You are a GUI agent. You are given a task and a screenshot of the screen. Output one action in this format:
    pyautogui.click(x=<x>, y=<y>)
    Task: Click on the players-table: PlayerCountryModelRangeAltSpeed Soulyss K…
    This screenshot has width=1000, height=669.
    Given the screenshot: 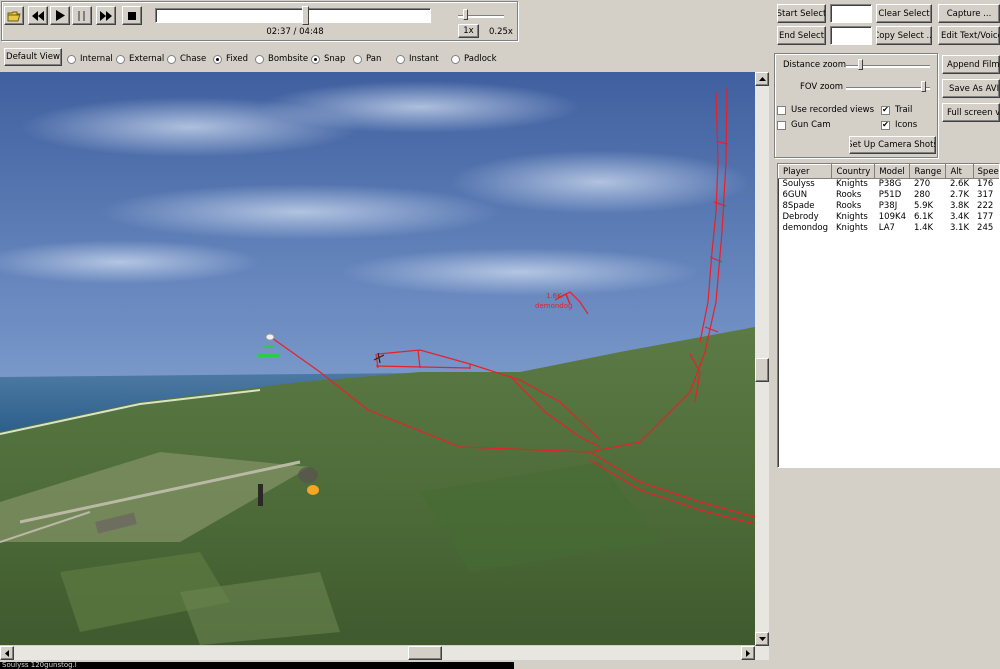 What is the action you would take?
    pyautogui.click(x=889, y=199)
    